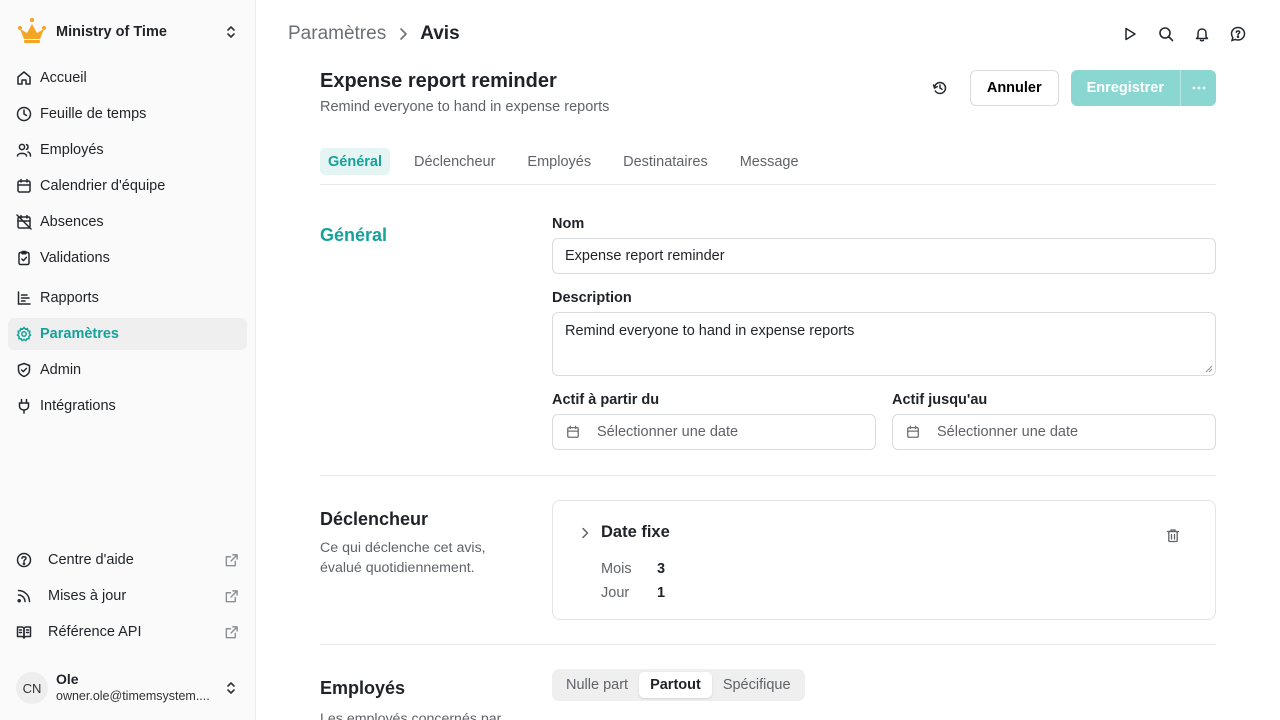 Image resolution: width=1280 pixels, height=720 pixels. What do you see at coordinates (420, 699) in the screenshot?
I see `section-header: Employés Les employés concernés par` at bounding box center [420, 699].